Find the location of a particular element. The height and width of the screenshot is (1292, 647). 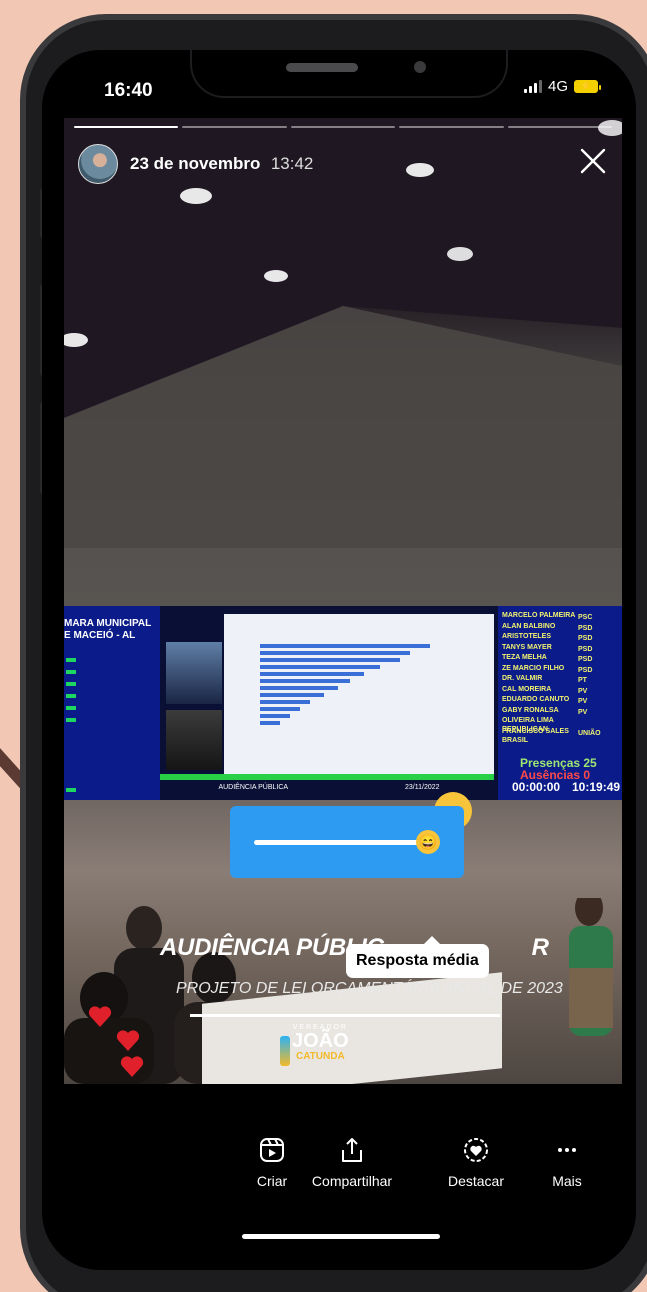

council-member-name: GABY RONALSA is located at coordinates (530, 710).